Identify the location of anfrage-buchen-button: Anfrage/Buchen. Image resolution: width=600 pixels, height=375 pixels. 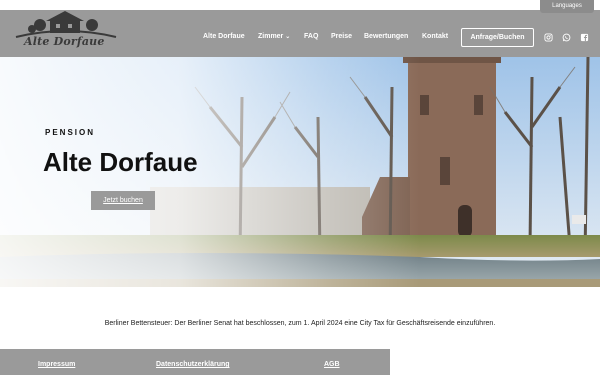
(497, 37).